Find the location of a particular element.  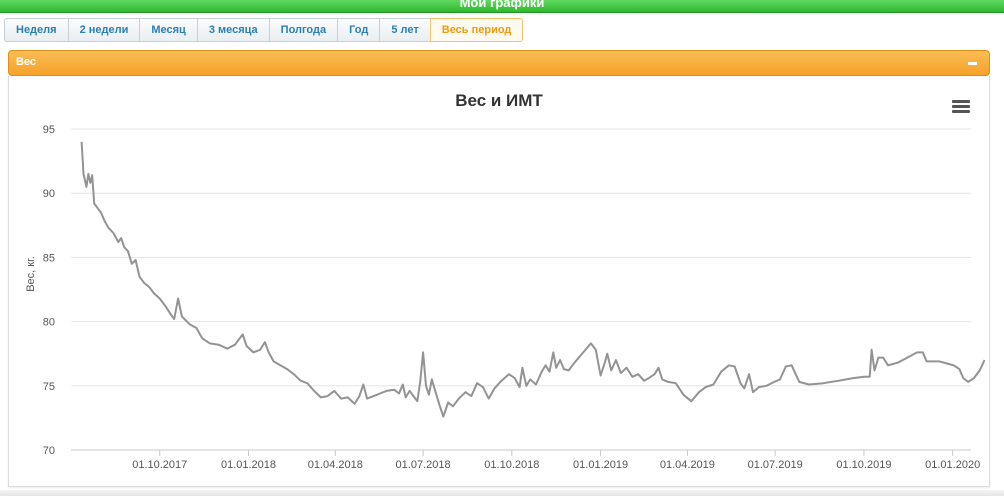

x-tick-label: 01.04.2019 is located at coordinates (687, 465).